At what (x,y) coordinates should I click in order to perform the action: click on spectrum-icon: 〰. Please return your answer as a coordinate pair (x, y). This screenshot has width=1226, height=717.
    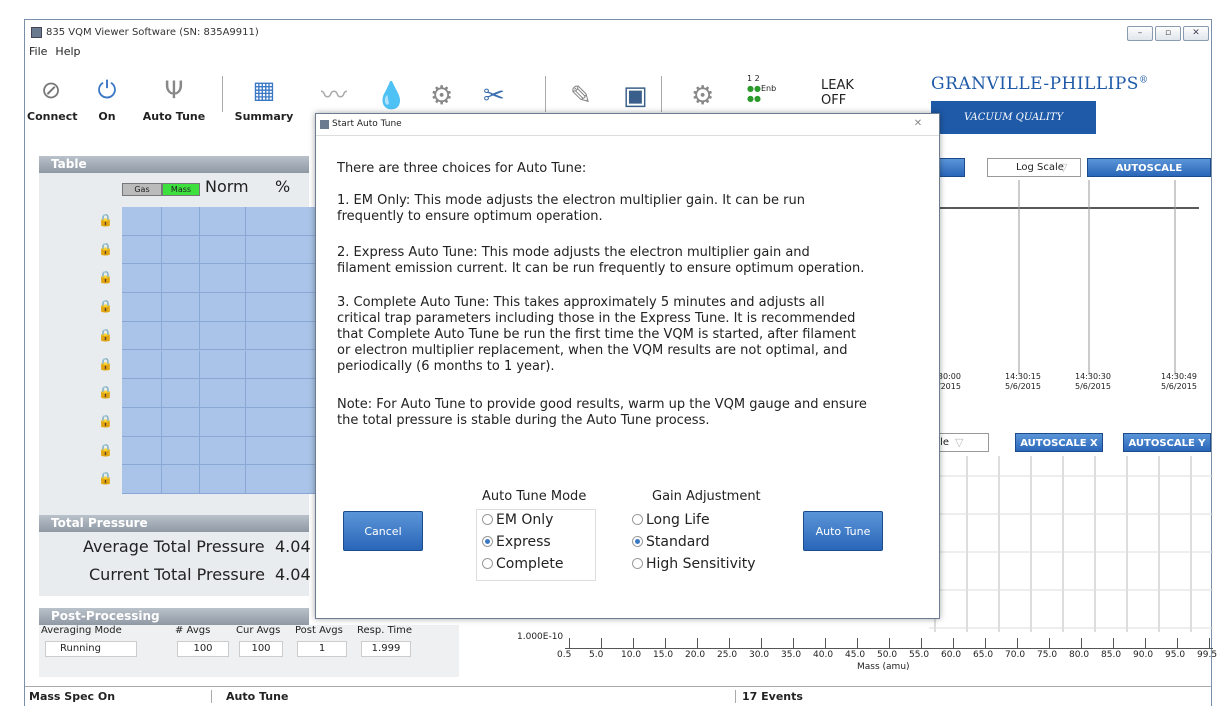
    Looking at the image, I should click on (334, 96).